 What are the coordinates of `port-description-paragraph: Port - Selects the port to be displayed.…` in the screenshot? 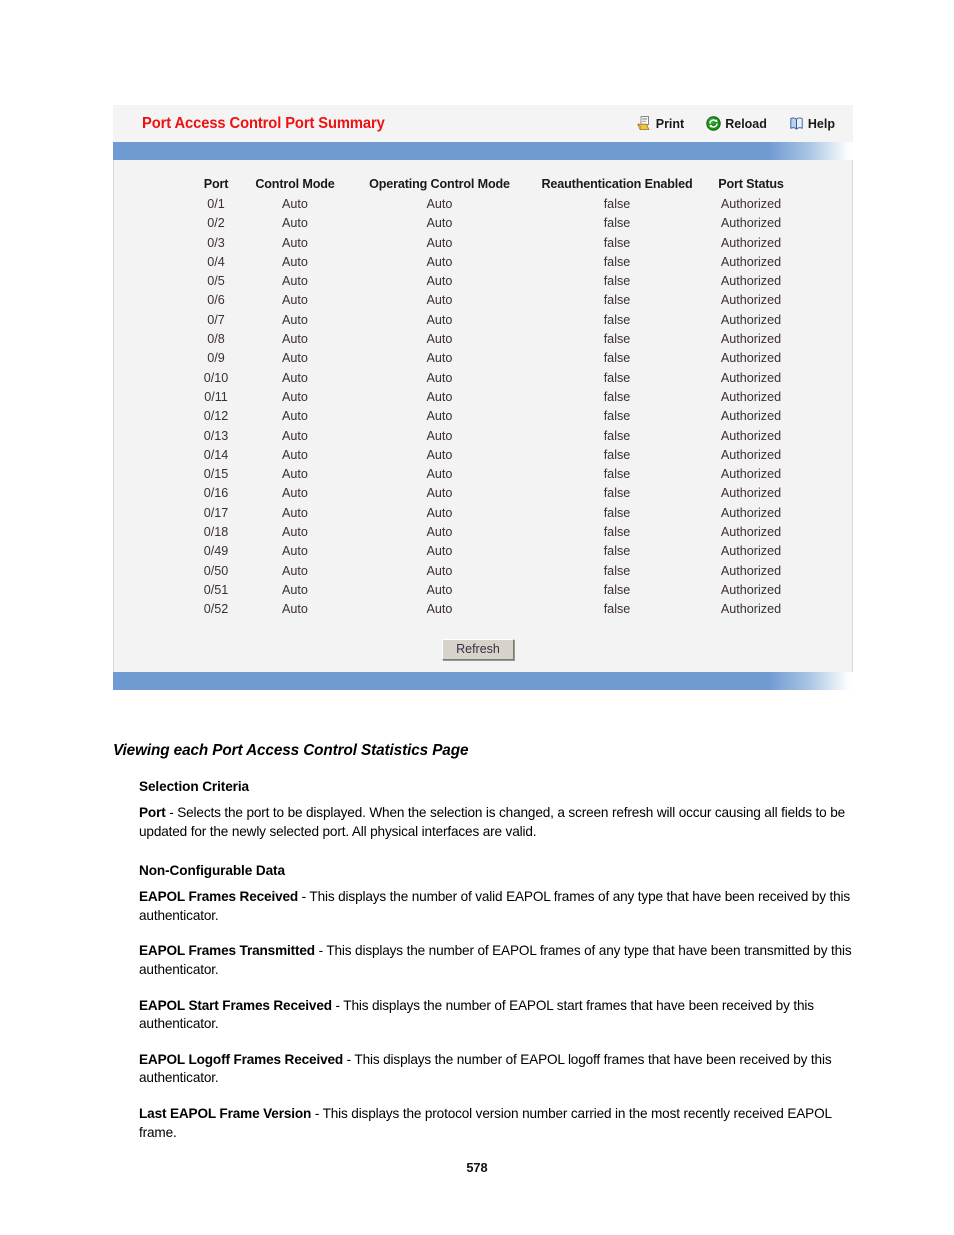 It's located at (498, 822).